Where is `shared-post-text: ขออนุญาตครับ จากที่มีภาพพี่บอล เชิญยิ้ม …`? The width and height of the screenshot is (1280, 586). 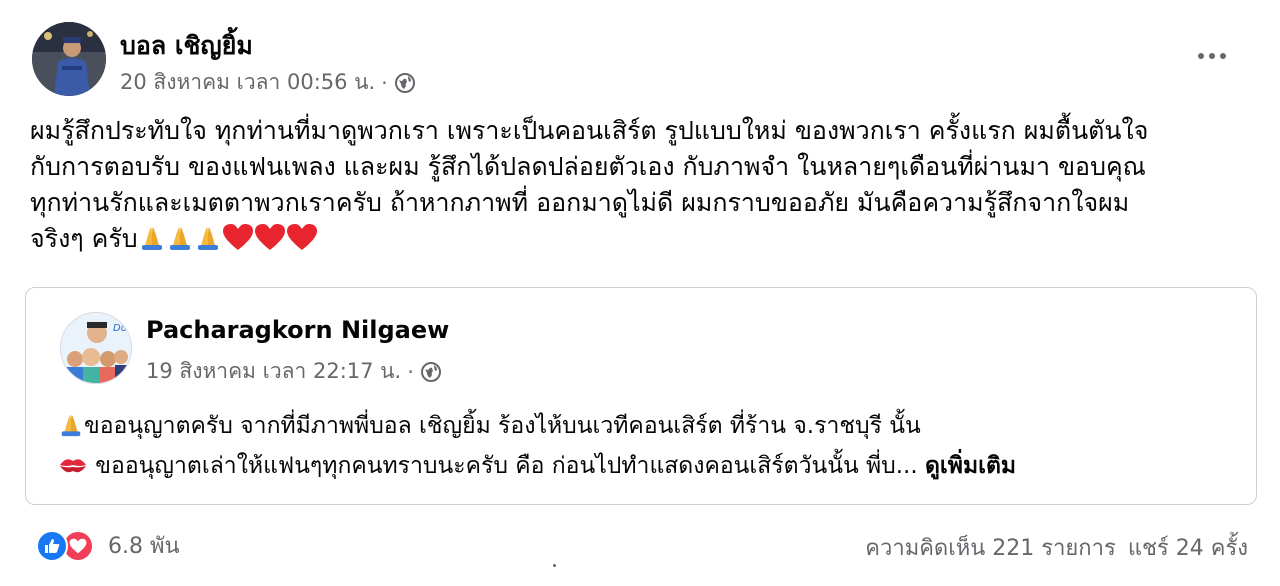
shared-post-text: ขออนุญาตครับ จากที่มีภาพพี่บอล เชิญยิ้ม … is located at coordinates (537, 448).